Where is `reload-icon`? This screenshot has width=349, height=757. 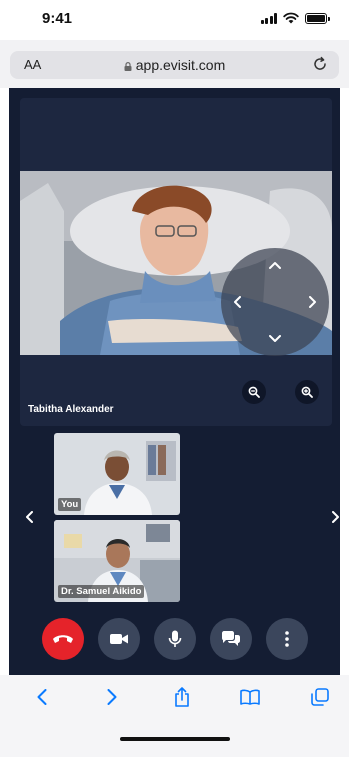
reload-icon is located at coordinates (320, 64).